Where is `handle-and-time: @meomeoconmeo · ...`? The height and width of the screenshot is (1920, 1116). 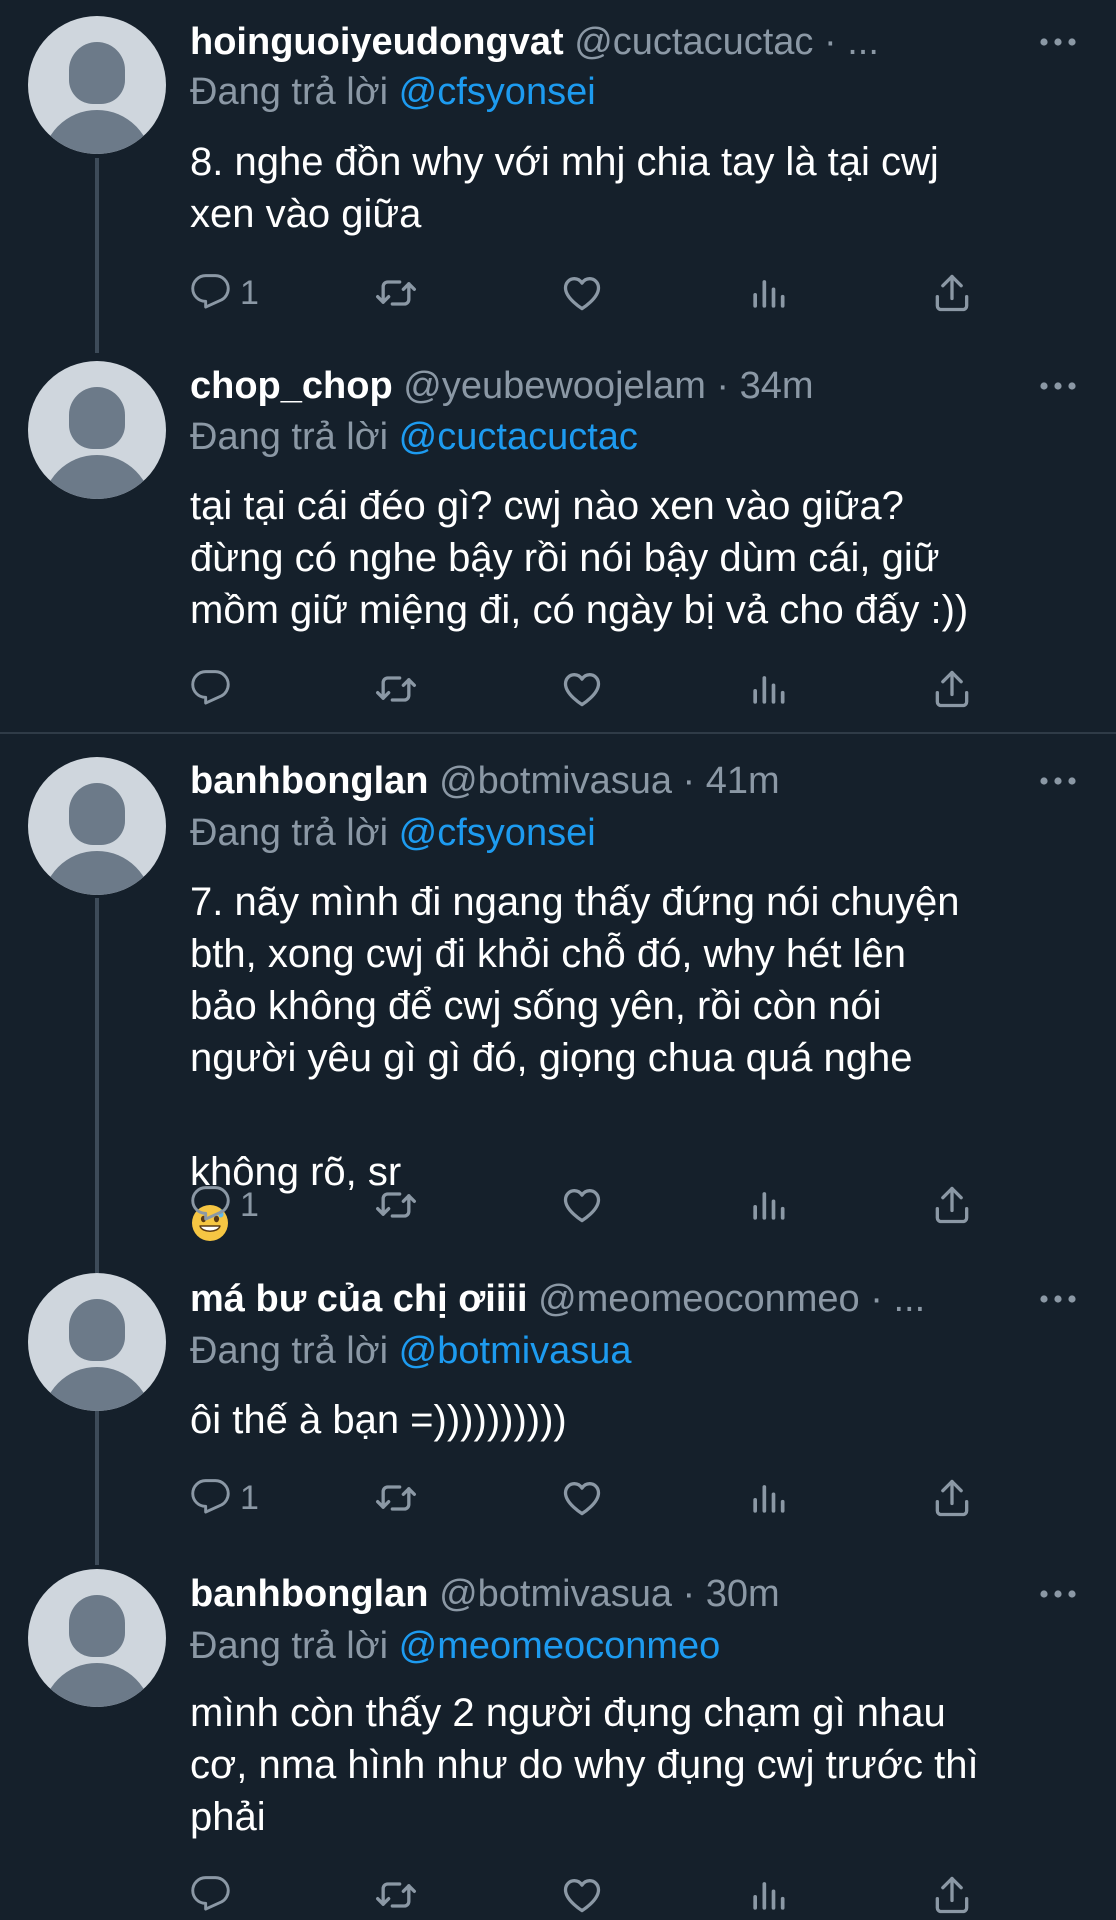 handle-and-time: @meomeoconmeo · ... is located at coordinates (731, 1299).